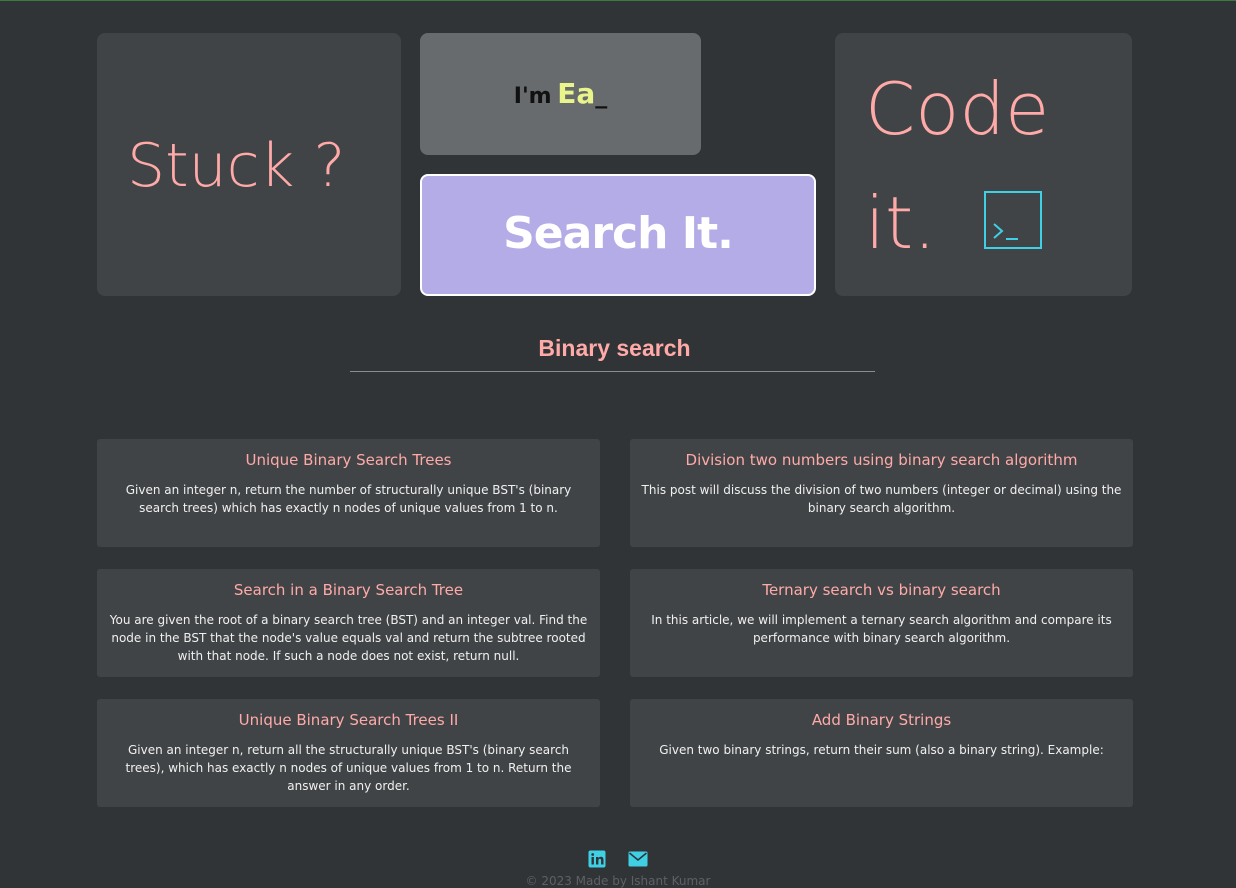  Describe the element at coordinates (236, 166) in the screenshot. I see `stuck-text: Stuck ?` at that location.